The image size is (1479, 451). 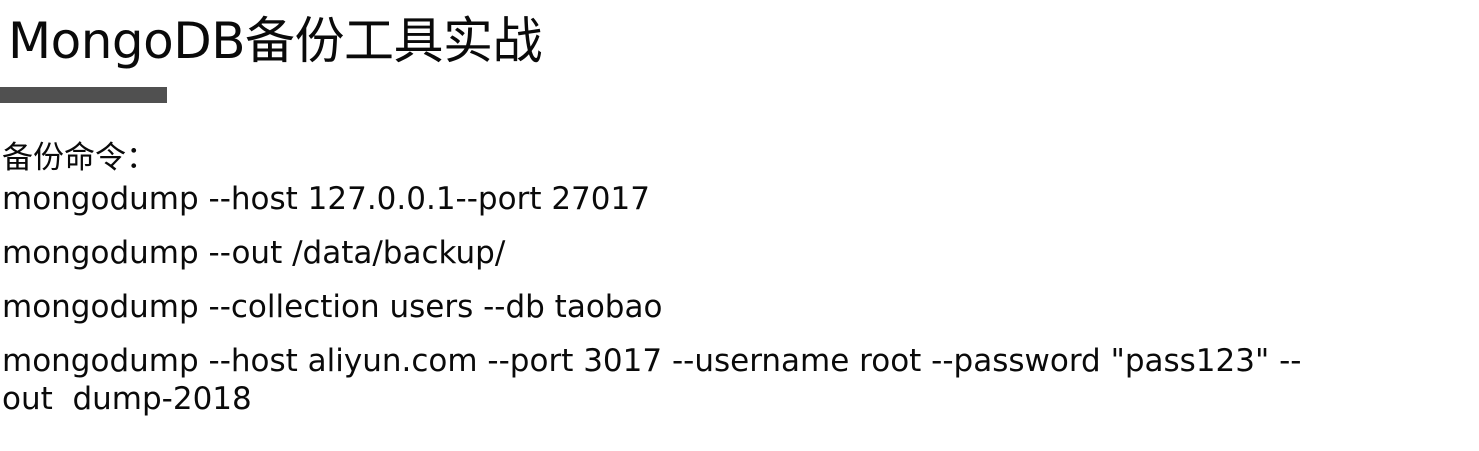 I want to click on command-line: mongodump --out /data/backup/, so click(x=254, y=253).